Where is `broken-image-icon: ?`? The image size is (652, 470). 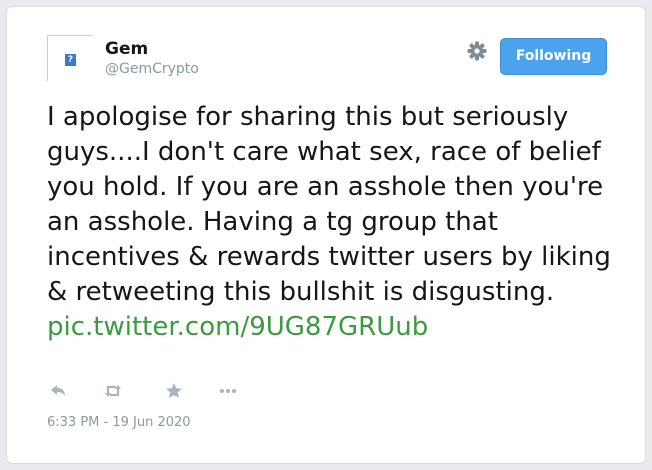 broken-image-icon: ? is located at coordinates (70, 60).